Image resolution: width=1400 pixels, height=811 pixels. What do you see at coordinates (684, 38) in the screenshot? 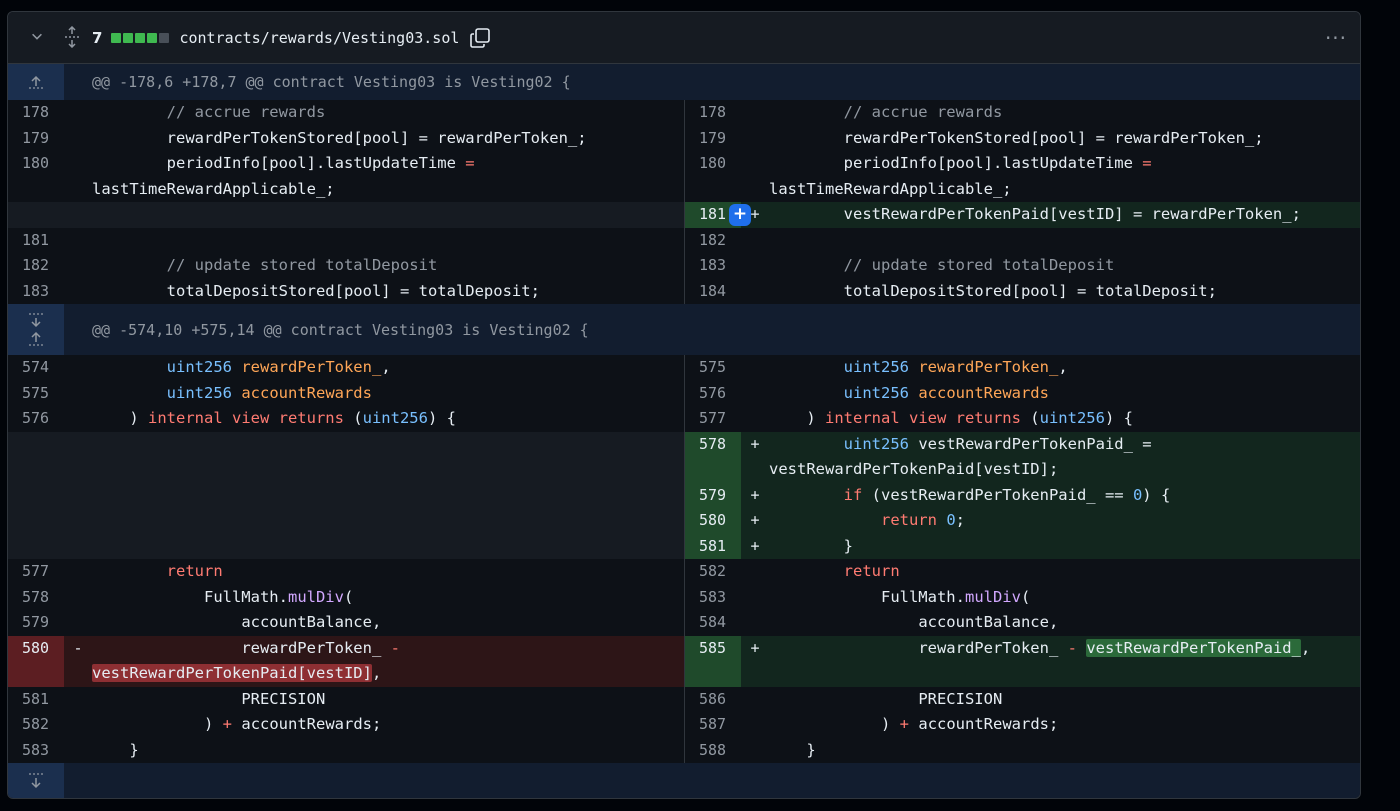
I see `file-header: 7 contracts/rewards/Vesting03.sol ···` at bounding box center [684, 38].